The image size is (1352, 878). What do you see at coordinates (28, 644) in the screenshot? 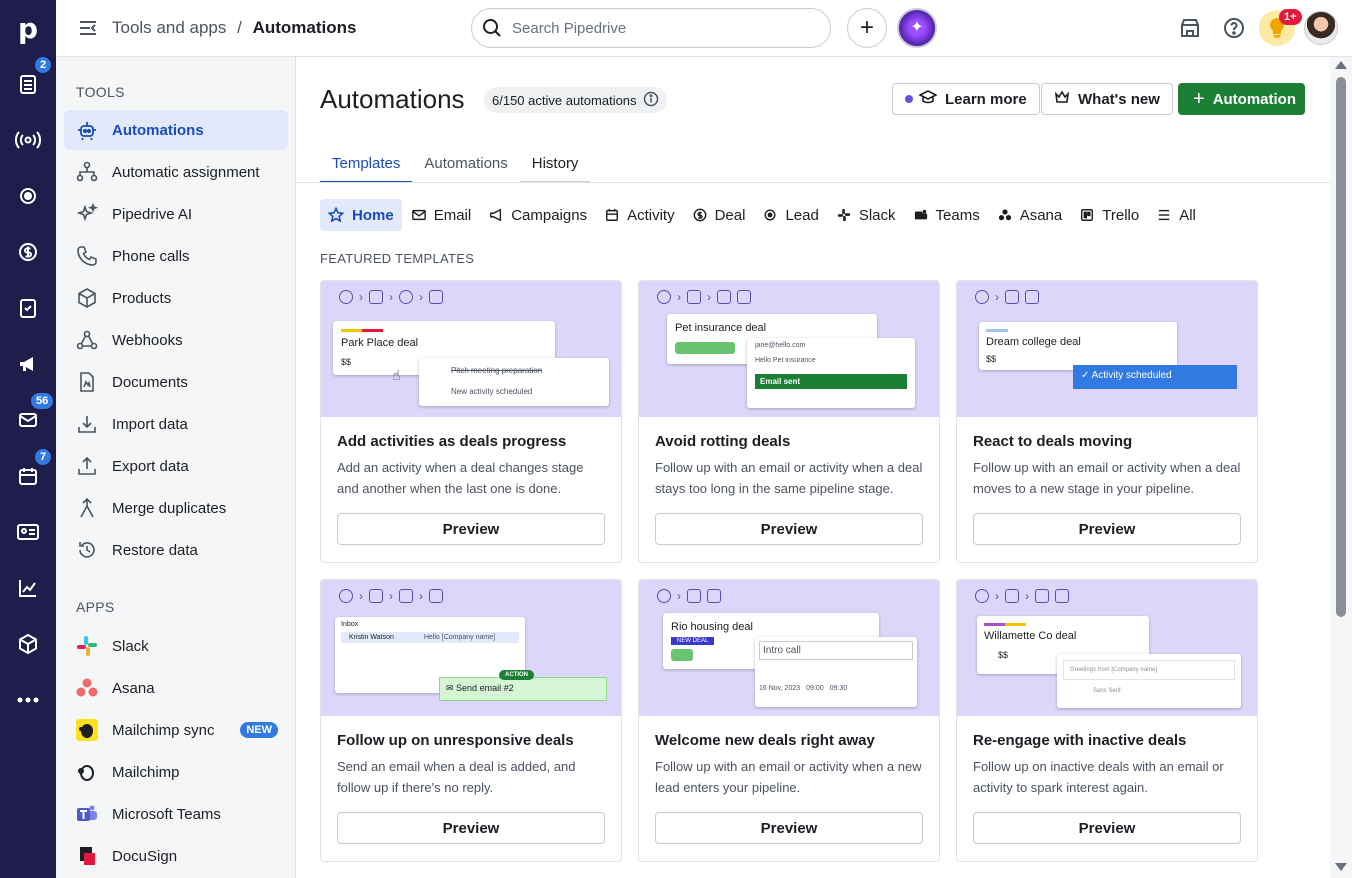
I see `products-nav-icon` at bounding box center [28, 644].